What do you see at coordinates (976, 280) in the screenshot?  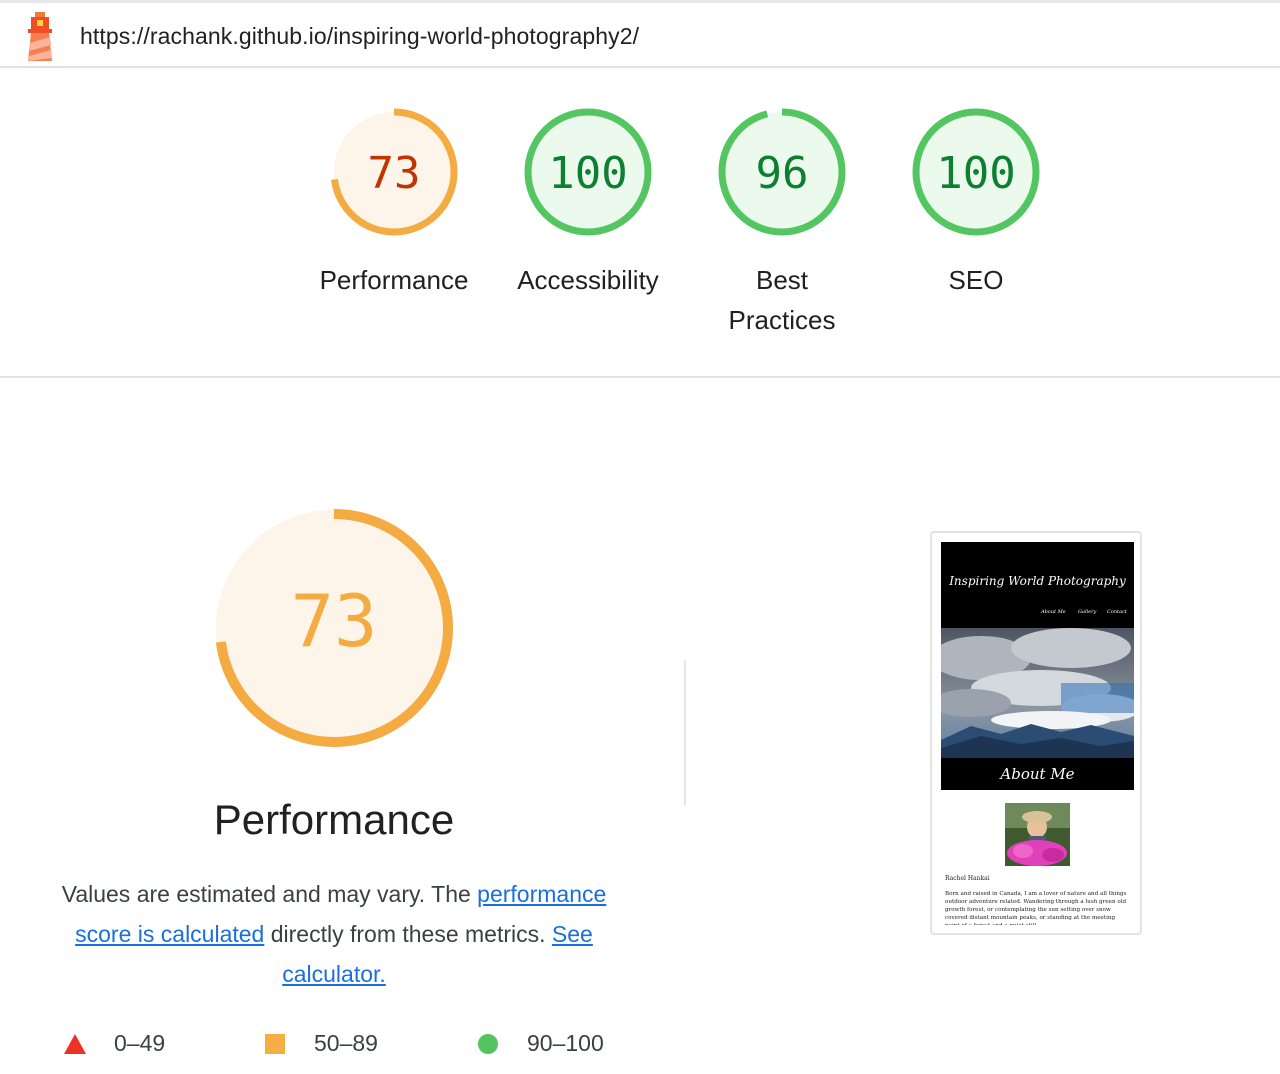 I see `gauge-seo-label: SEO` at bounding box center [976, 280].